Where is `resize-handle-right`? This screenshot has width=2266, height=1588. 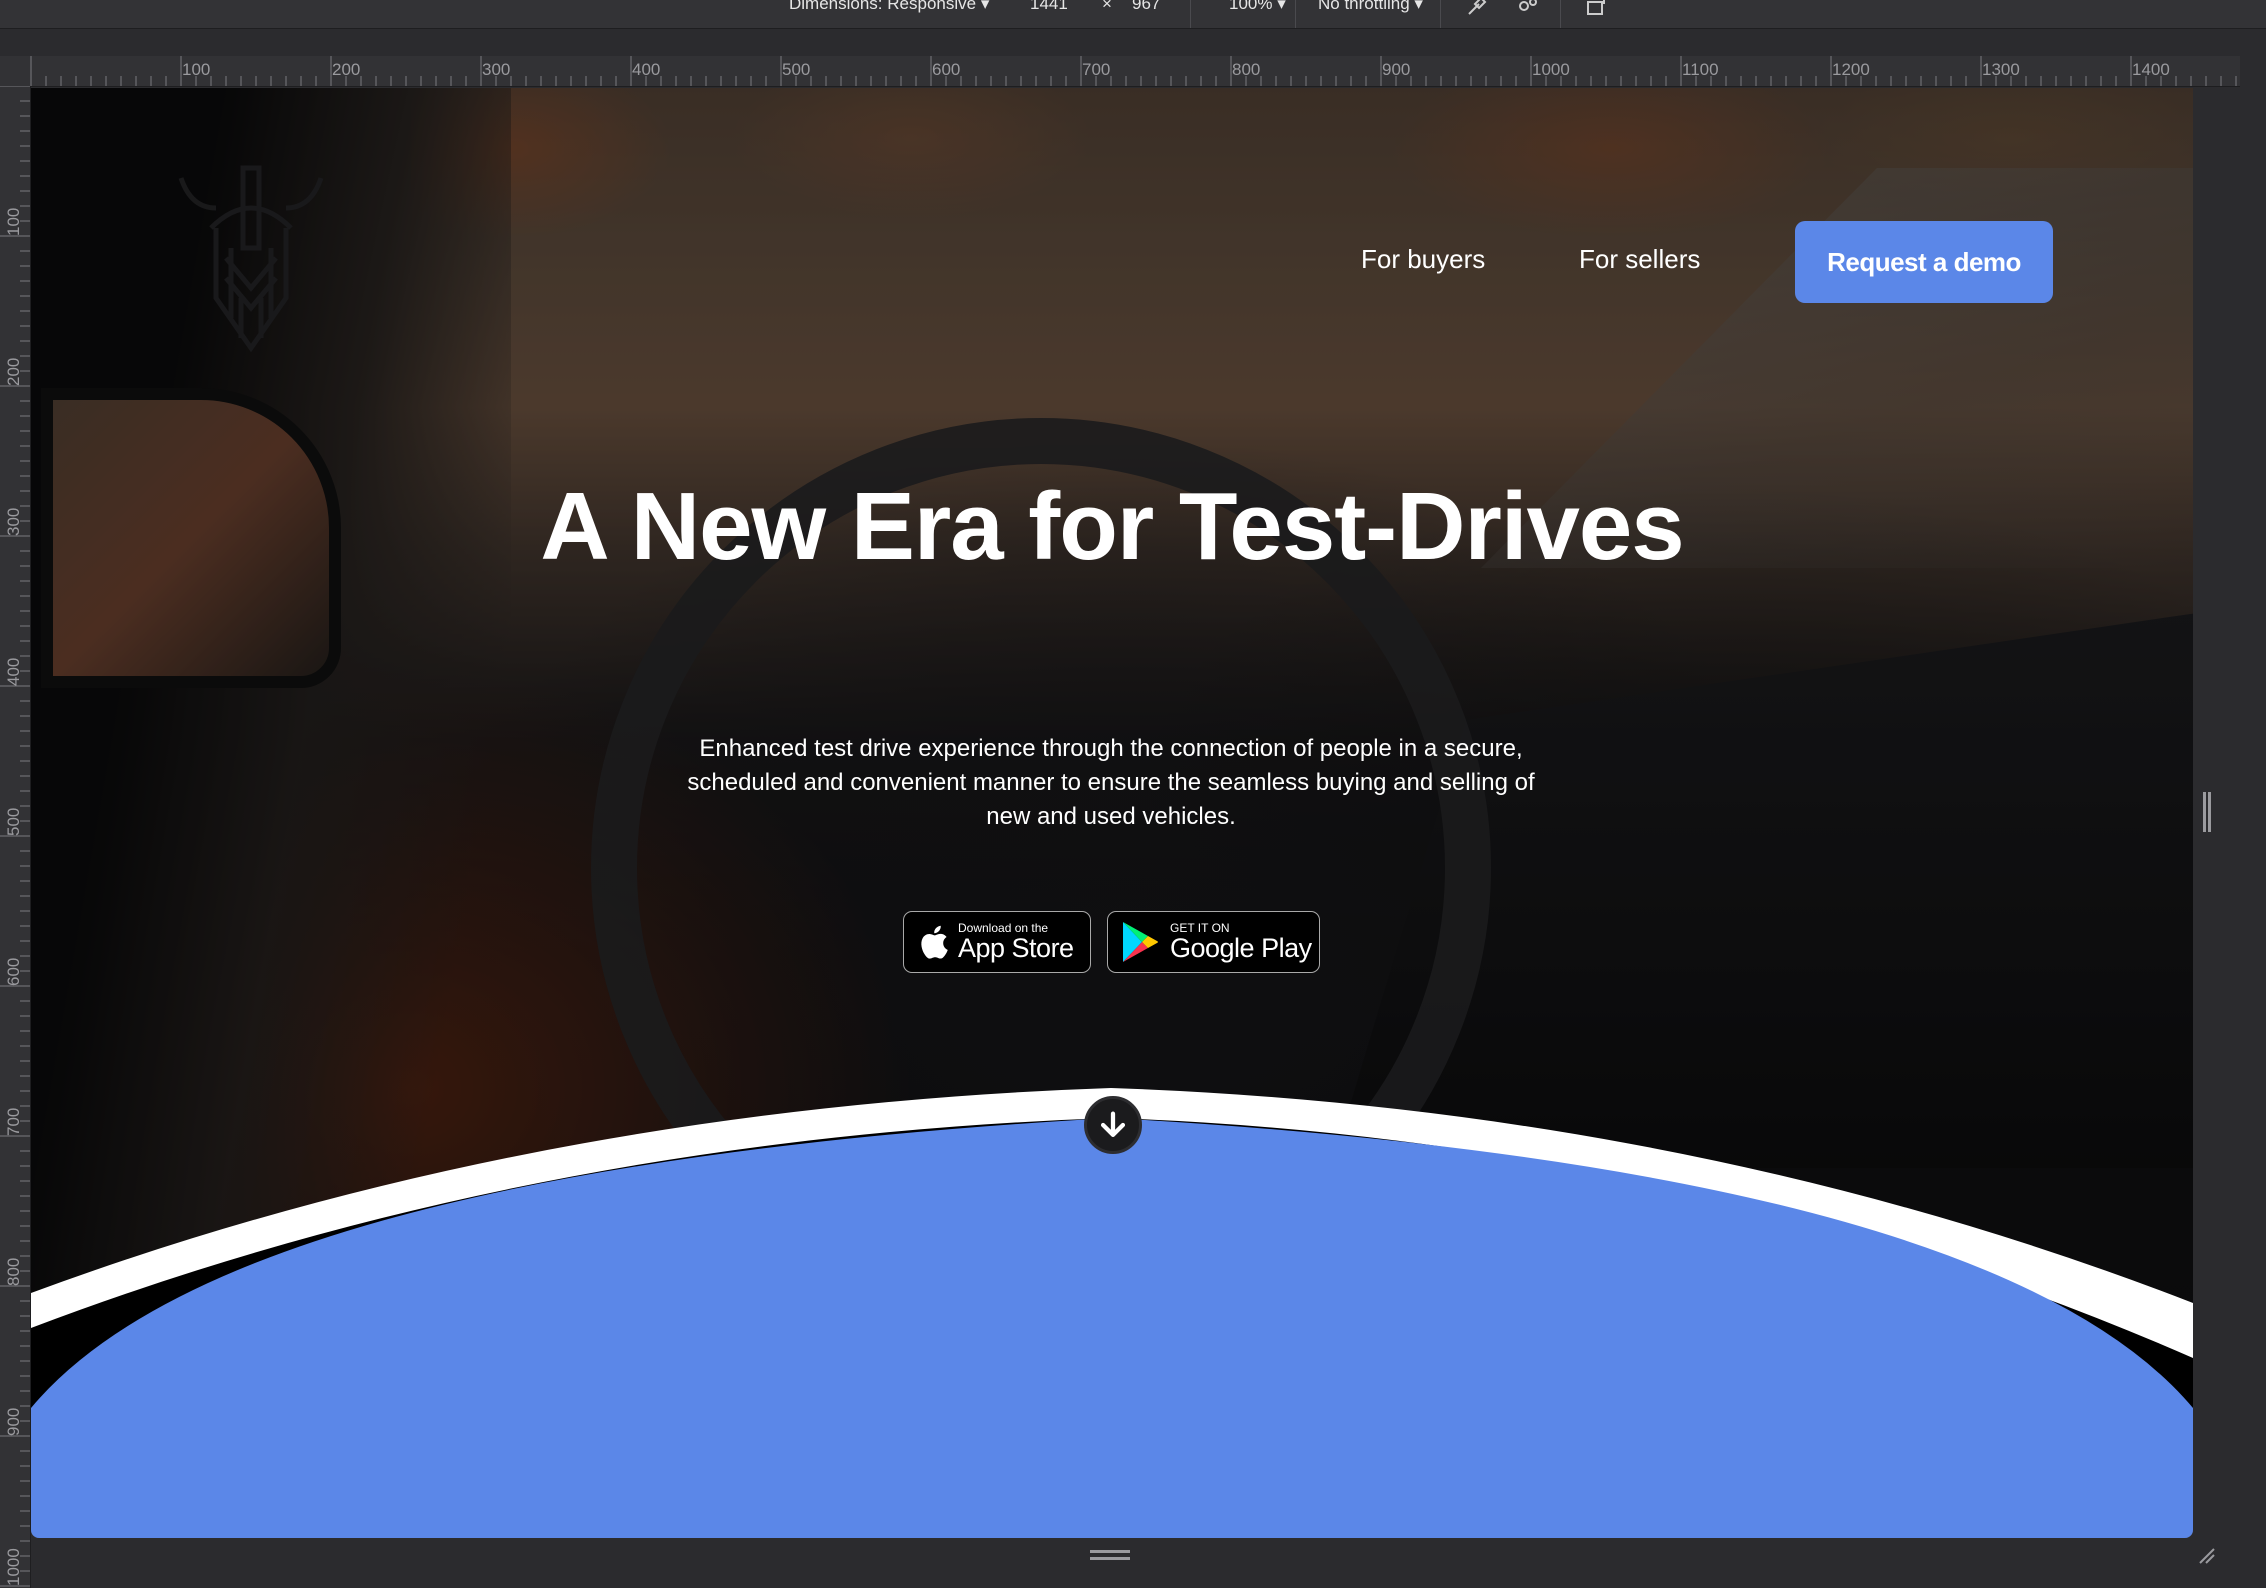
resize-handle-right is located at coordinates (2207, 812).